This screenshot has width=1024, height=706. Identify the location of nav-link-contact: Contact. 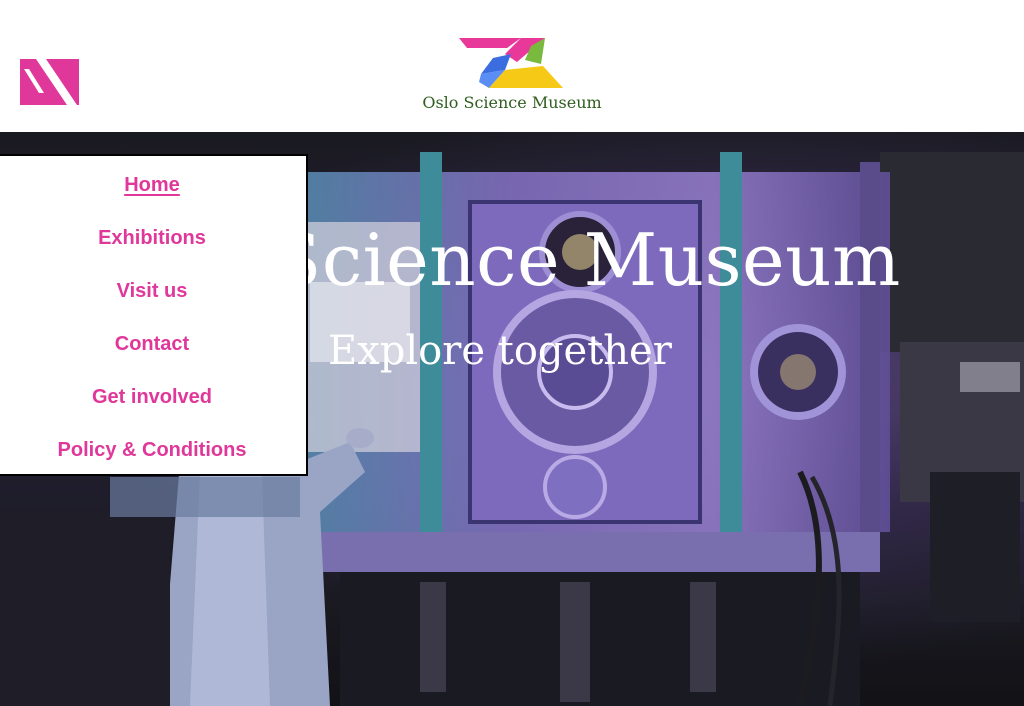
(152, 344).